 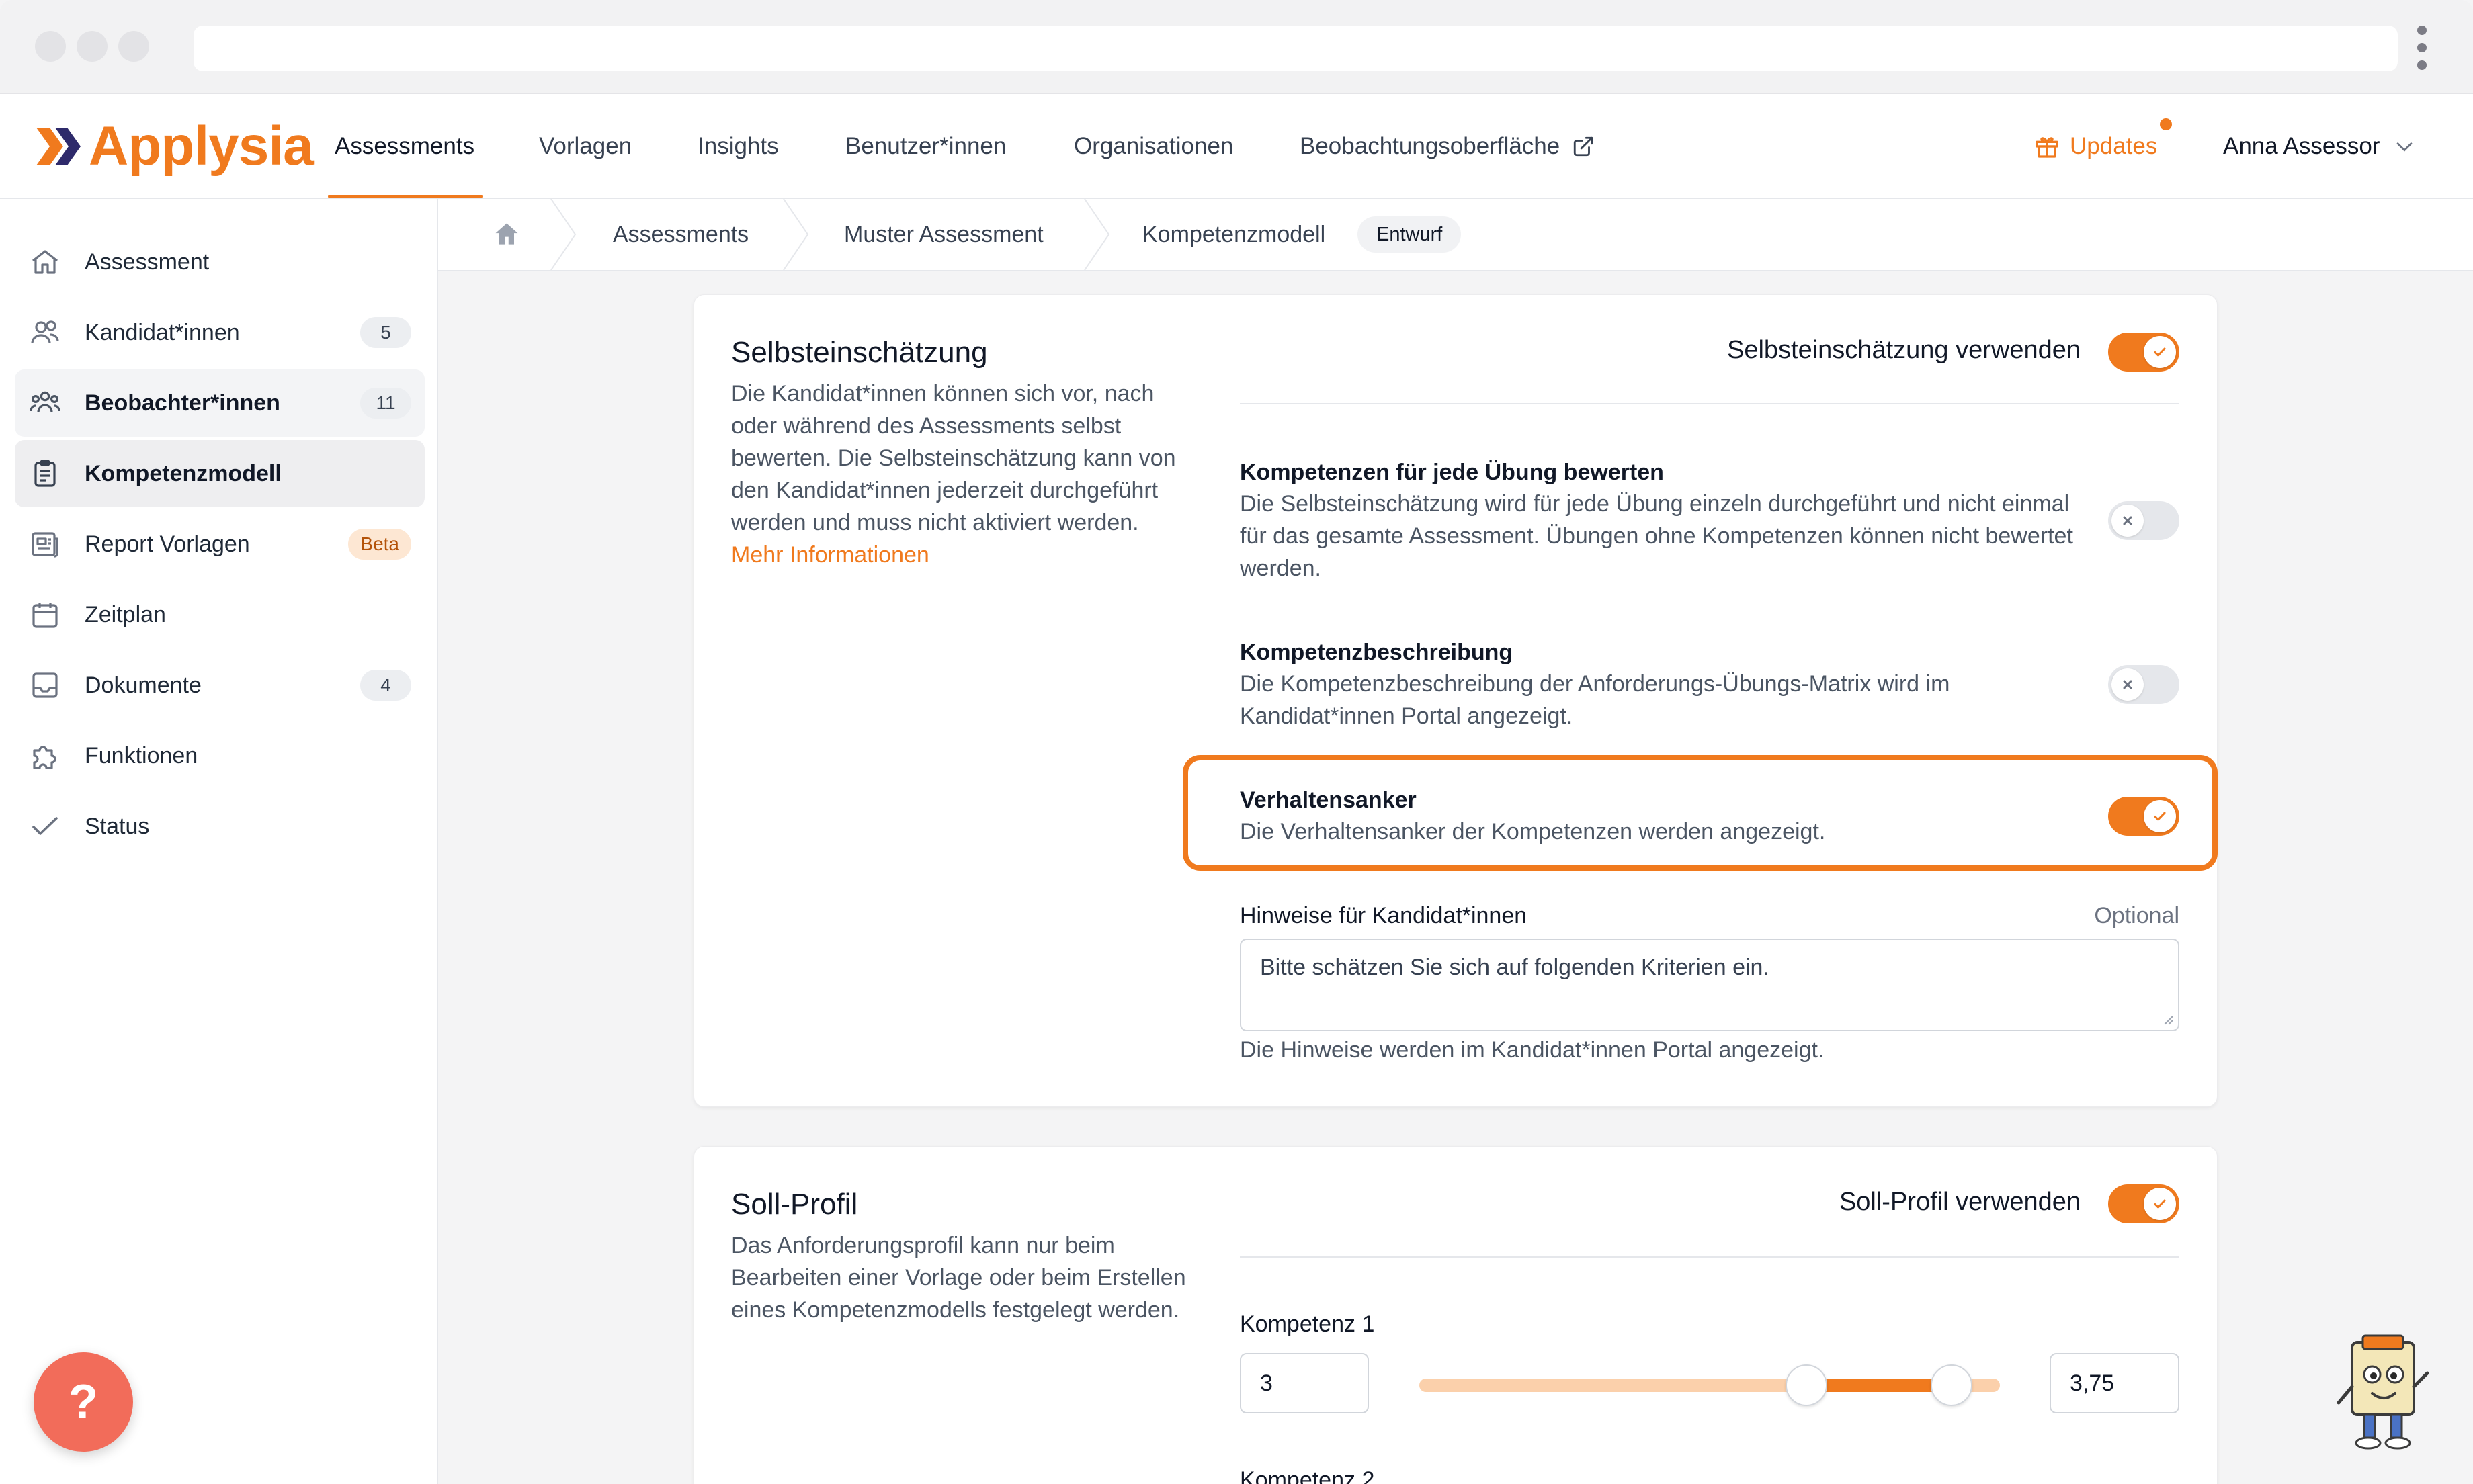 I want to click on logo-text: Applysia, so click(x=201, y=146).